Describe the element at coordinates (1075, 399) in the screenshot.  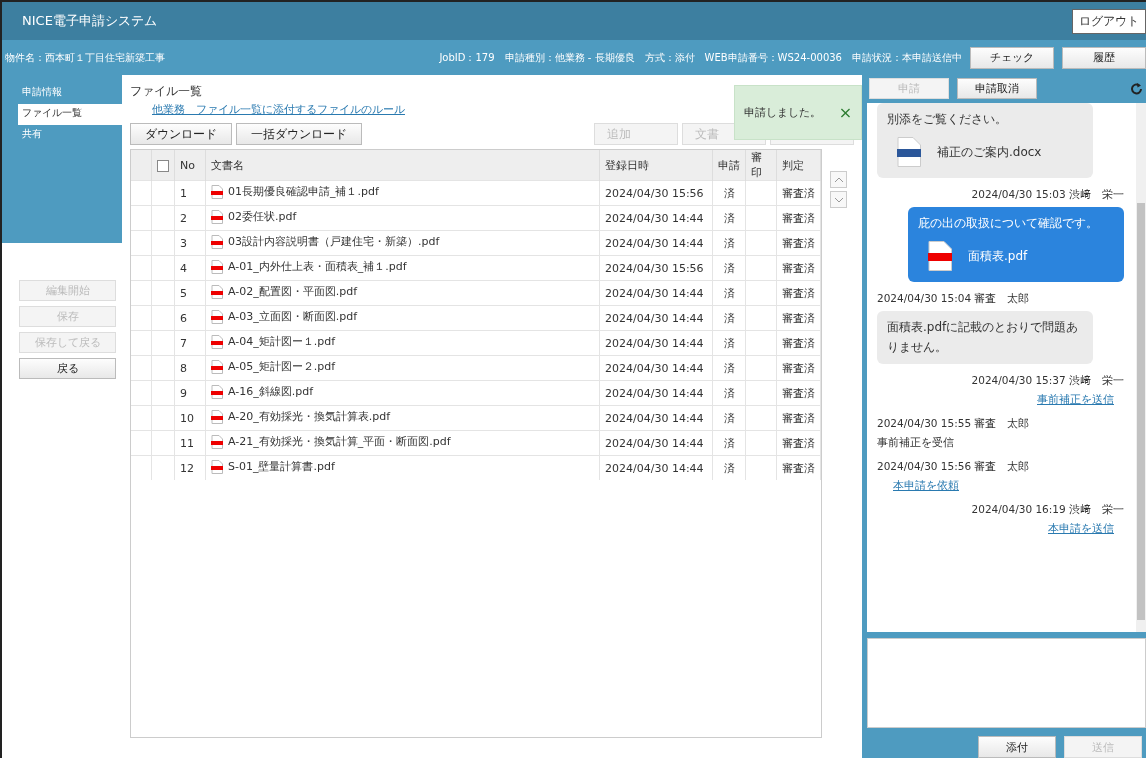
I see `message-link: 事前補正を送信` at that location.